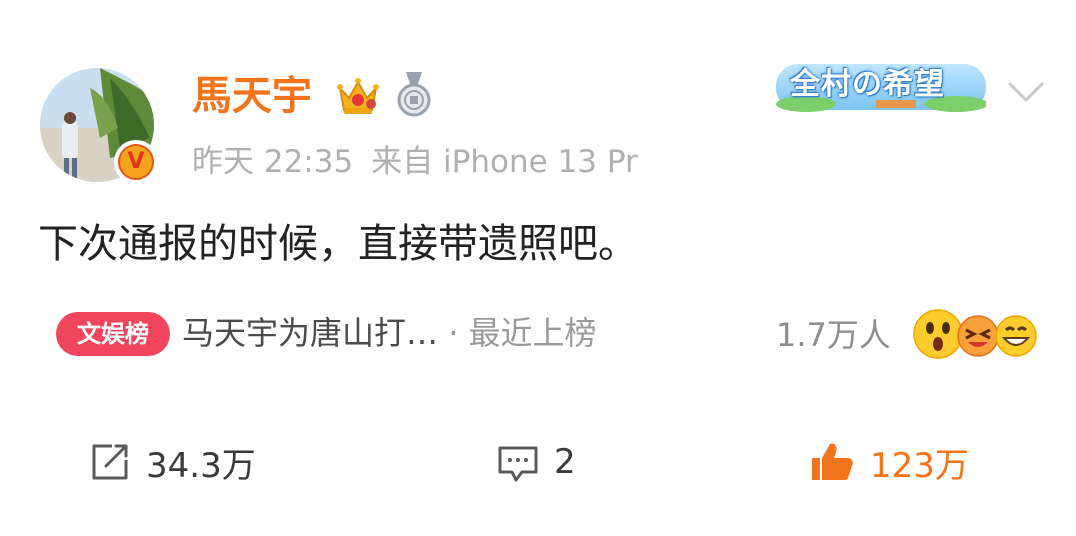 The width and height of the screenshot is (1076, 536). Describe the element at coordinates (273, 162) in the screenshot. I see `post-time: 昨天 22:35` at that location.